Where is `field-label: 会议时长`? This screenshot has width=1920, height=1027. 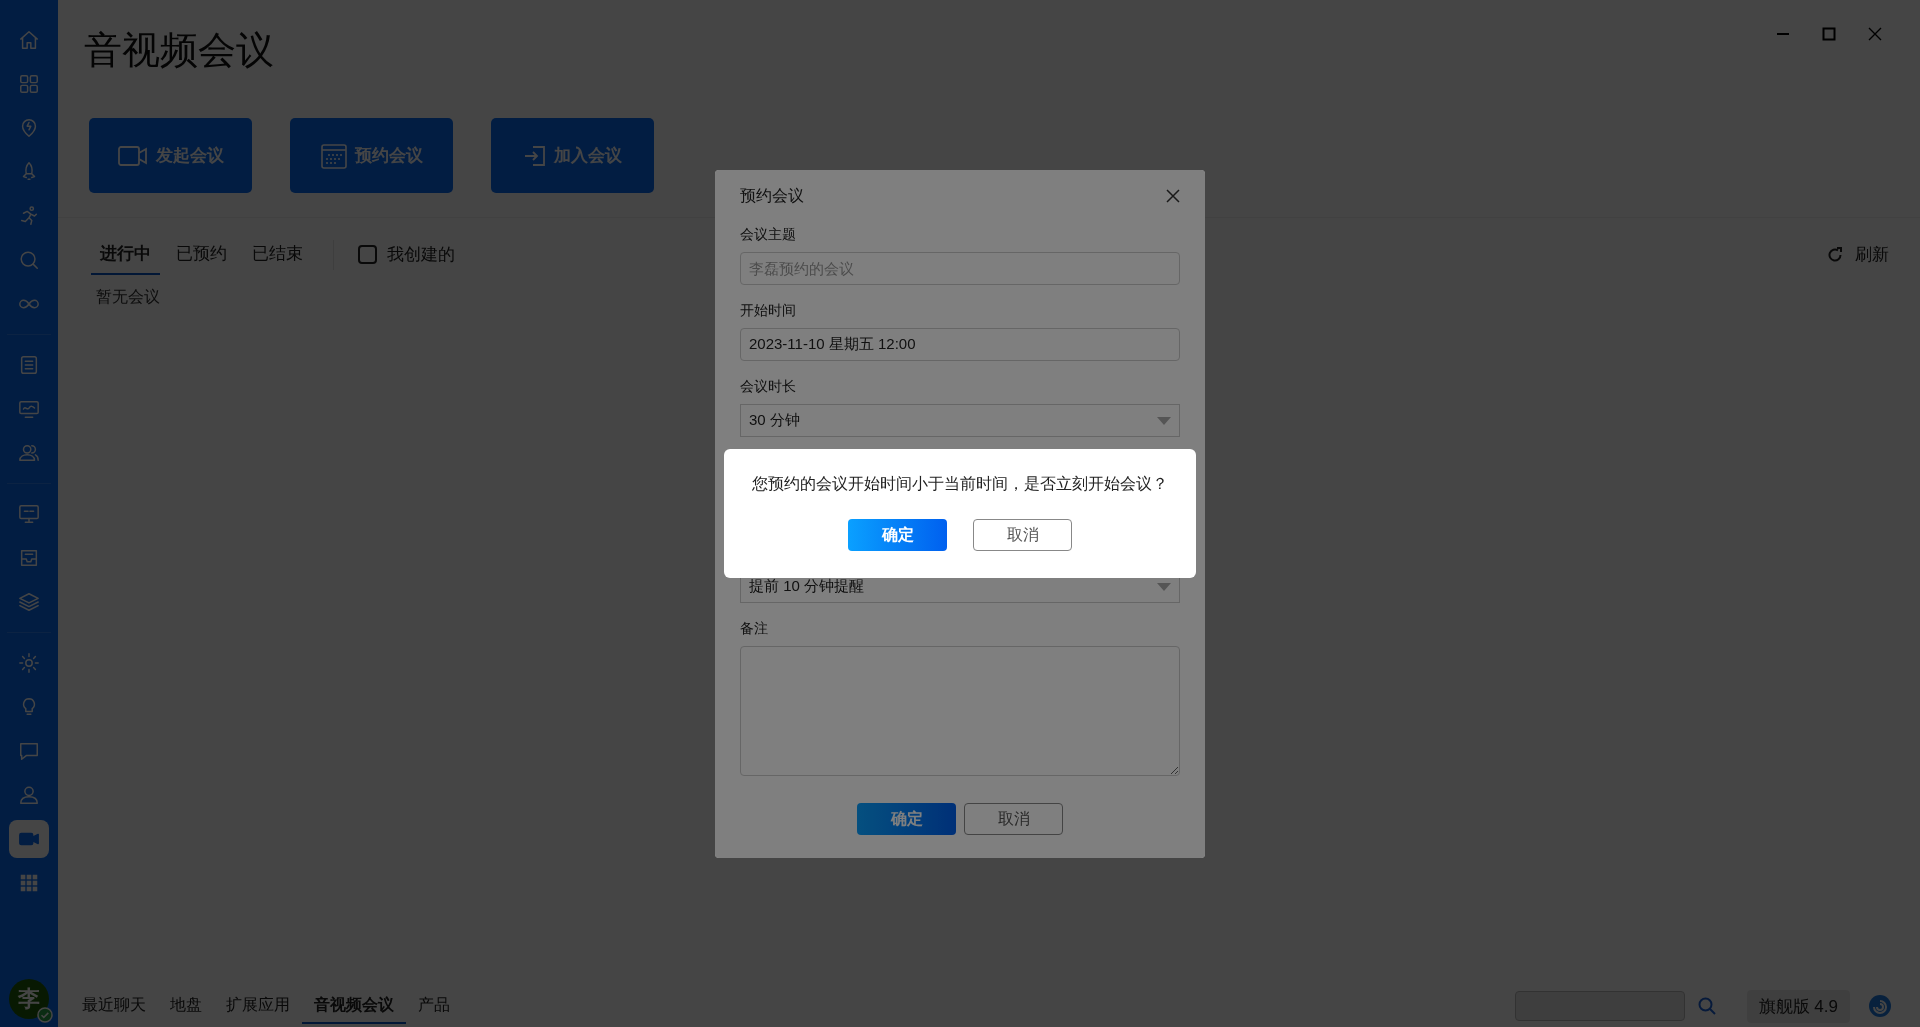
field-label: 会议时长 is located at coordinates (768, 387).